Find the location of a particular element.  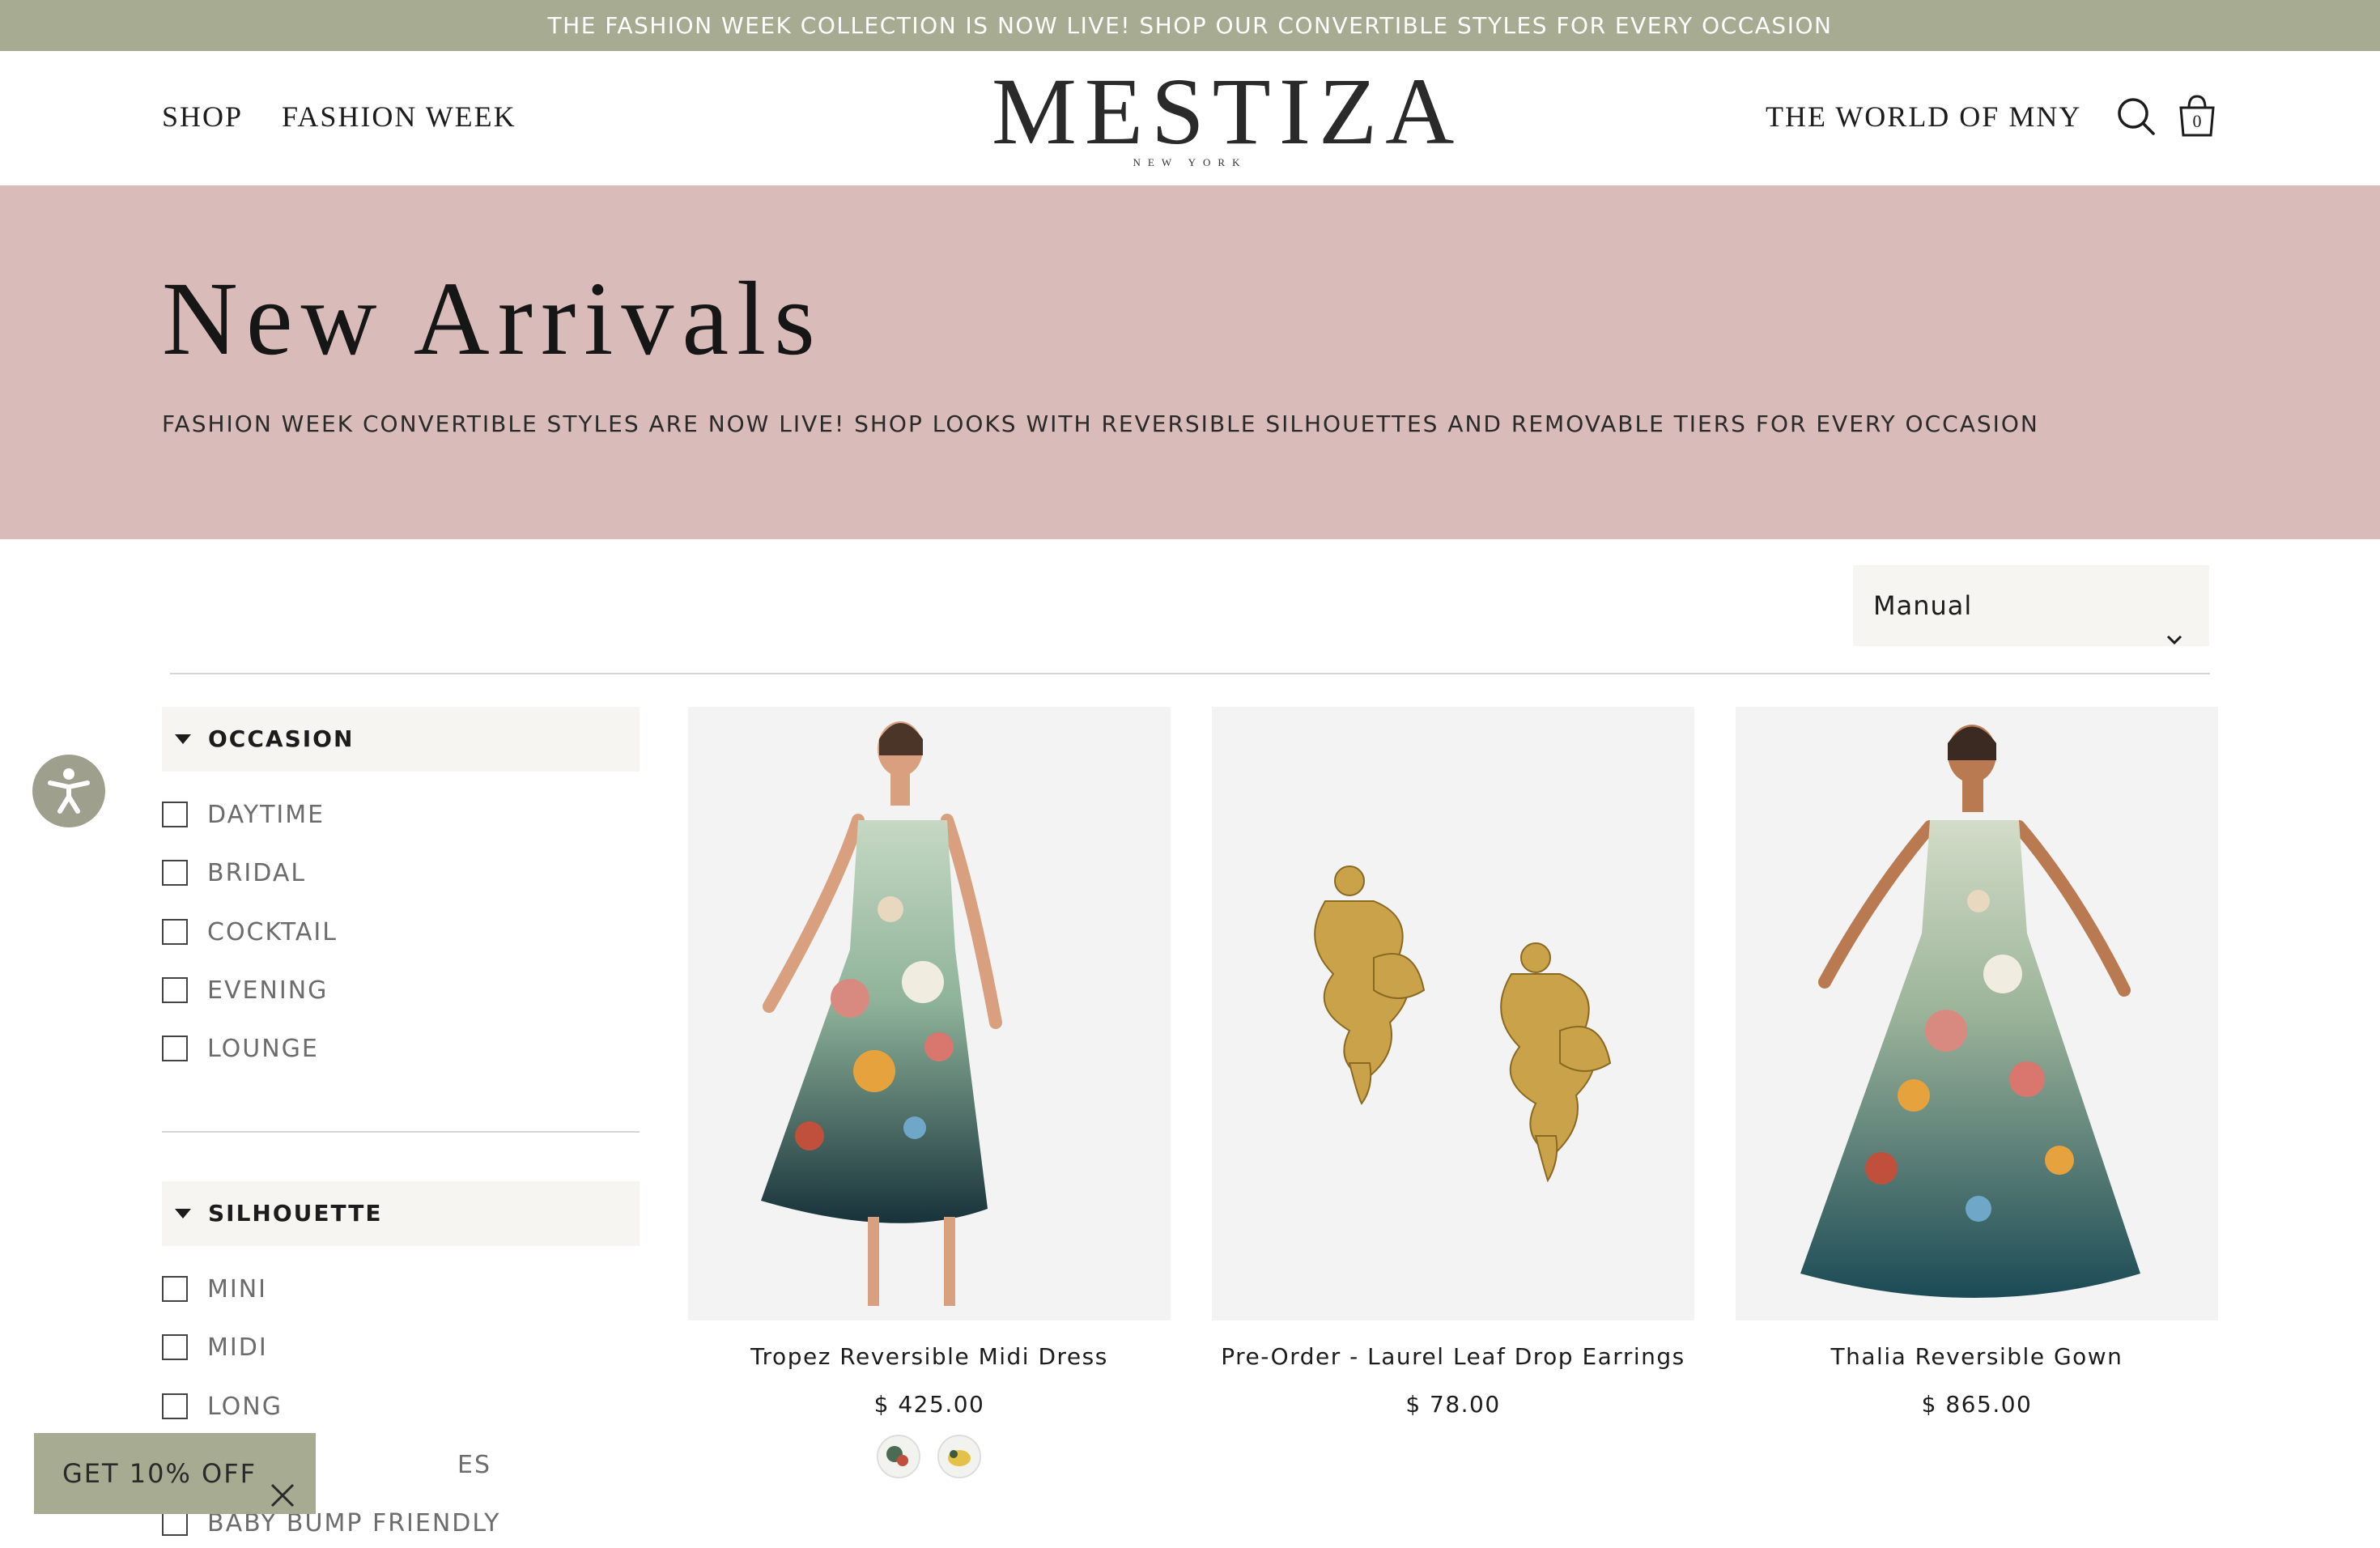

product-title: Thalia Reversible Gown is located at coordinates (1977, 1357).